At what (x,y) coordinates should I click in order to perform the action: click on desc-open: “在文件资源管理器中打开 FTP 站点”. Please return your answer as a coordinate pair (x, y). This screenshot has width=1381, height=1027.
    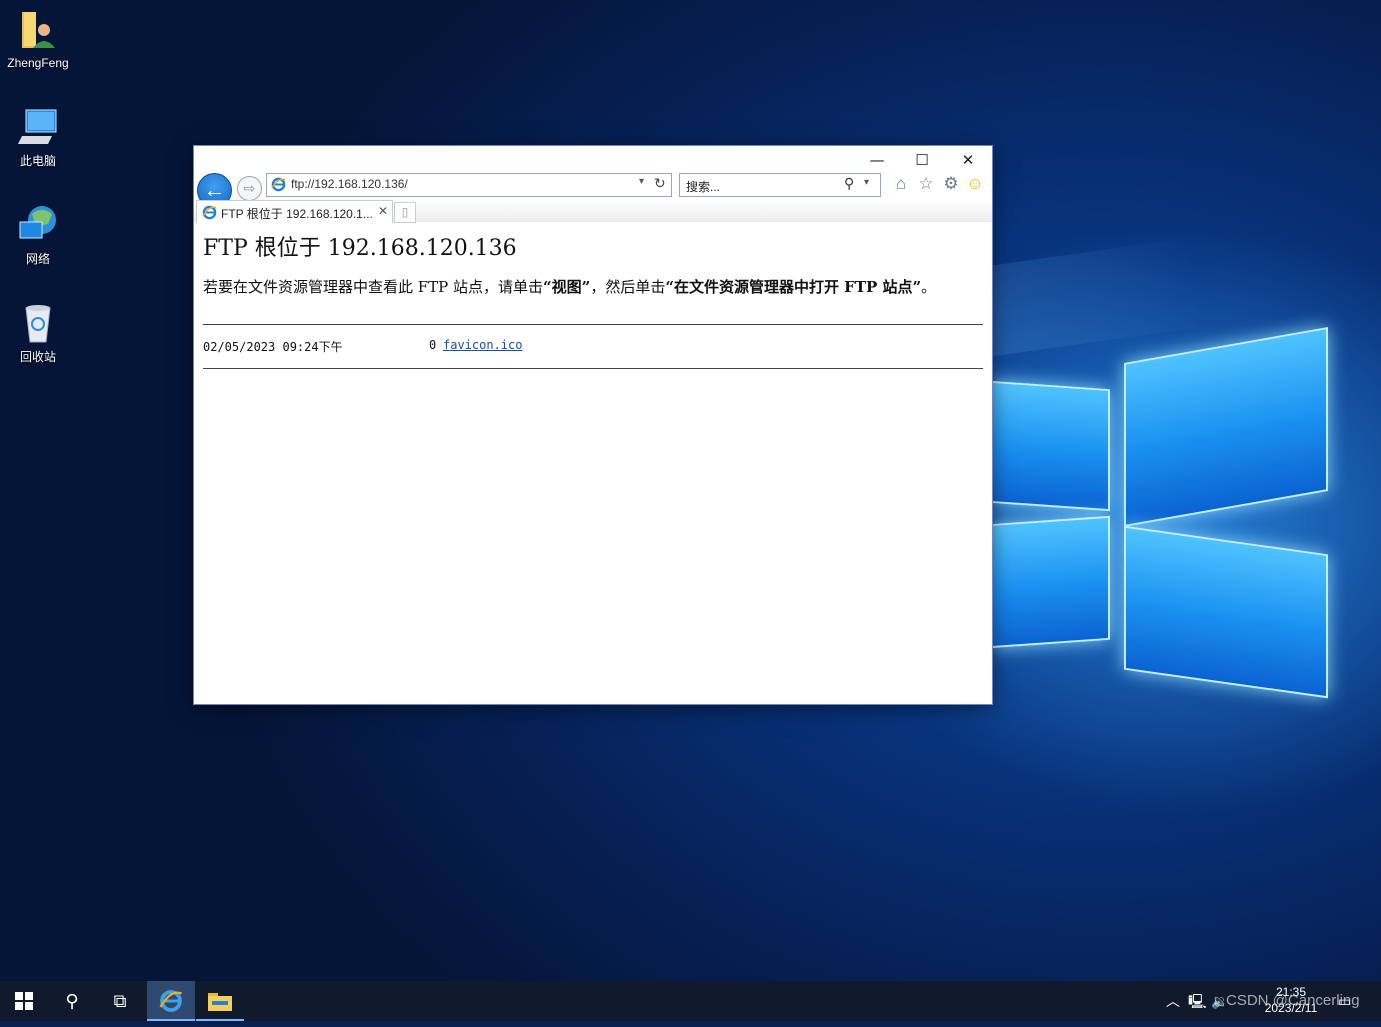
    Looking at the image, I should click on (793, 287).